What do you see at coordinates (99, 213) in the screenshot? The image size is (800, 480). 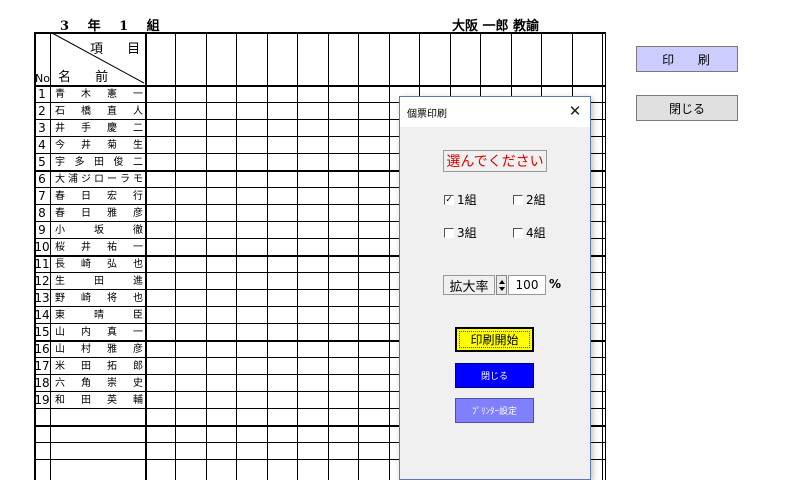 I see `student-name: 春日雅彦` at bounding box center [99, 213].